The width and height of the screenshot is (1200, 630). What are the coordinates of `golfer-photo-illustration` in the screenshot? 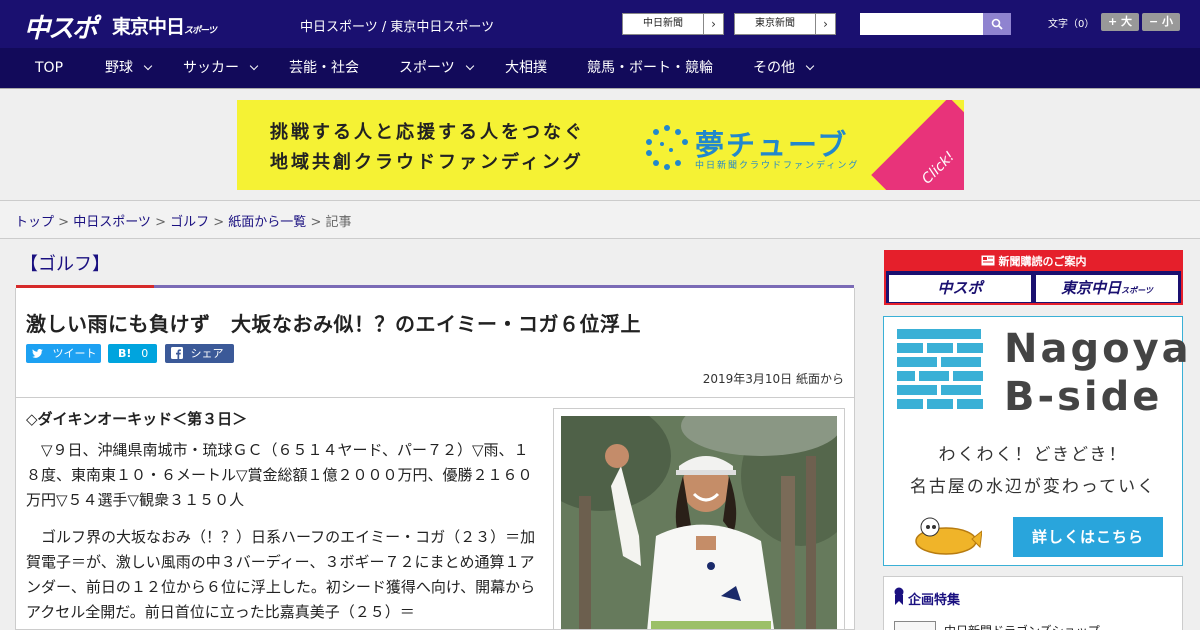 It's located at (699, 522).